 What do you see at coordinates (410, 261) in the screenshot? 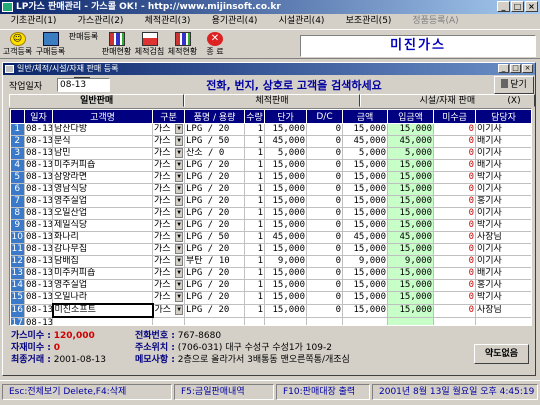
I see `cell-paid: 9,000` at bounding box center [410, 261].